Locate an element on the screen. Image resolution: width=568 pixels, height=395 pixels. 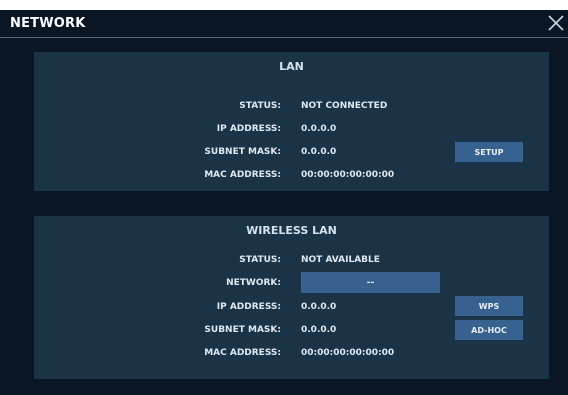
lan-subnet-label: SUBNET MASK: is located at coordinates (242, 152).